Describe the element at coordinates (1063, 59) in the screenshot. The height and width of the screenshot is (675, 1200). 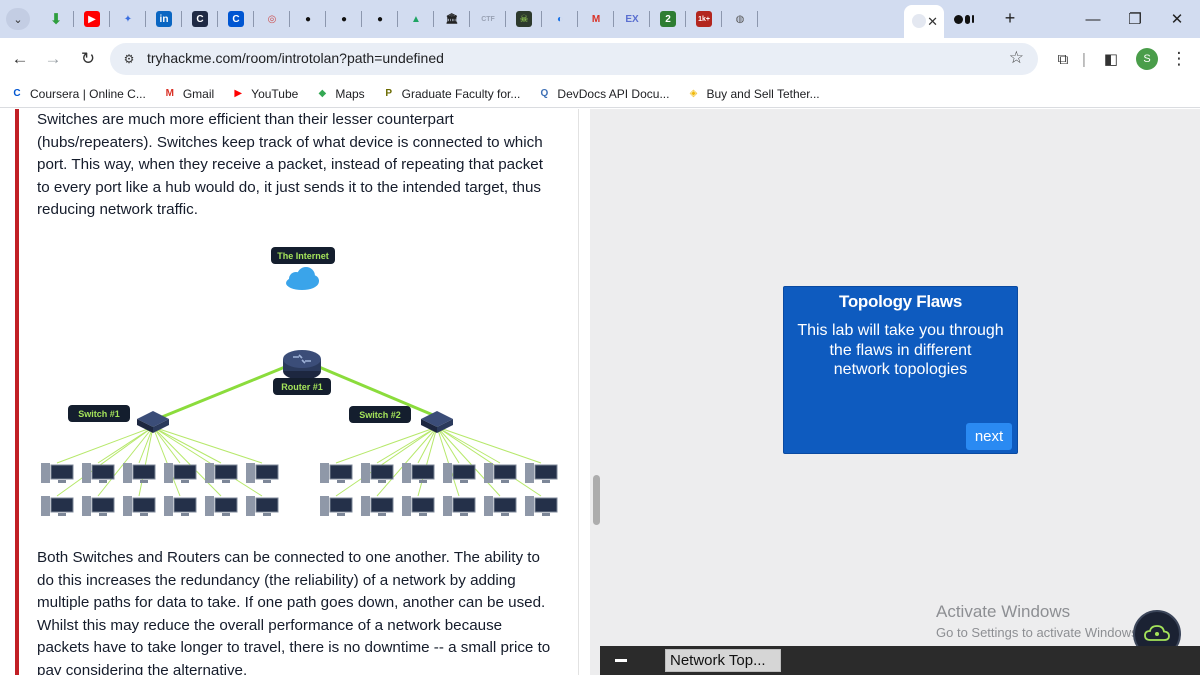
I see `extensions-icon: ⧉` at that location.